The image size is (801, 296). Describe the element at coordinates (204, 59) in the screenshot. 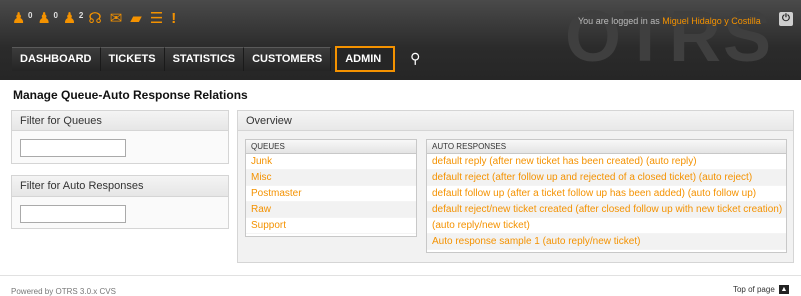

I see `nav-statistics: STATISTICS` at that location.